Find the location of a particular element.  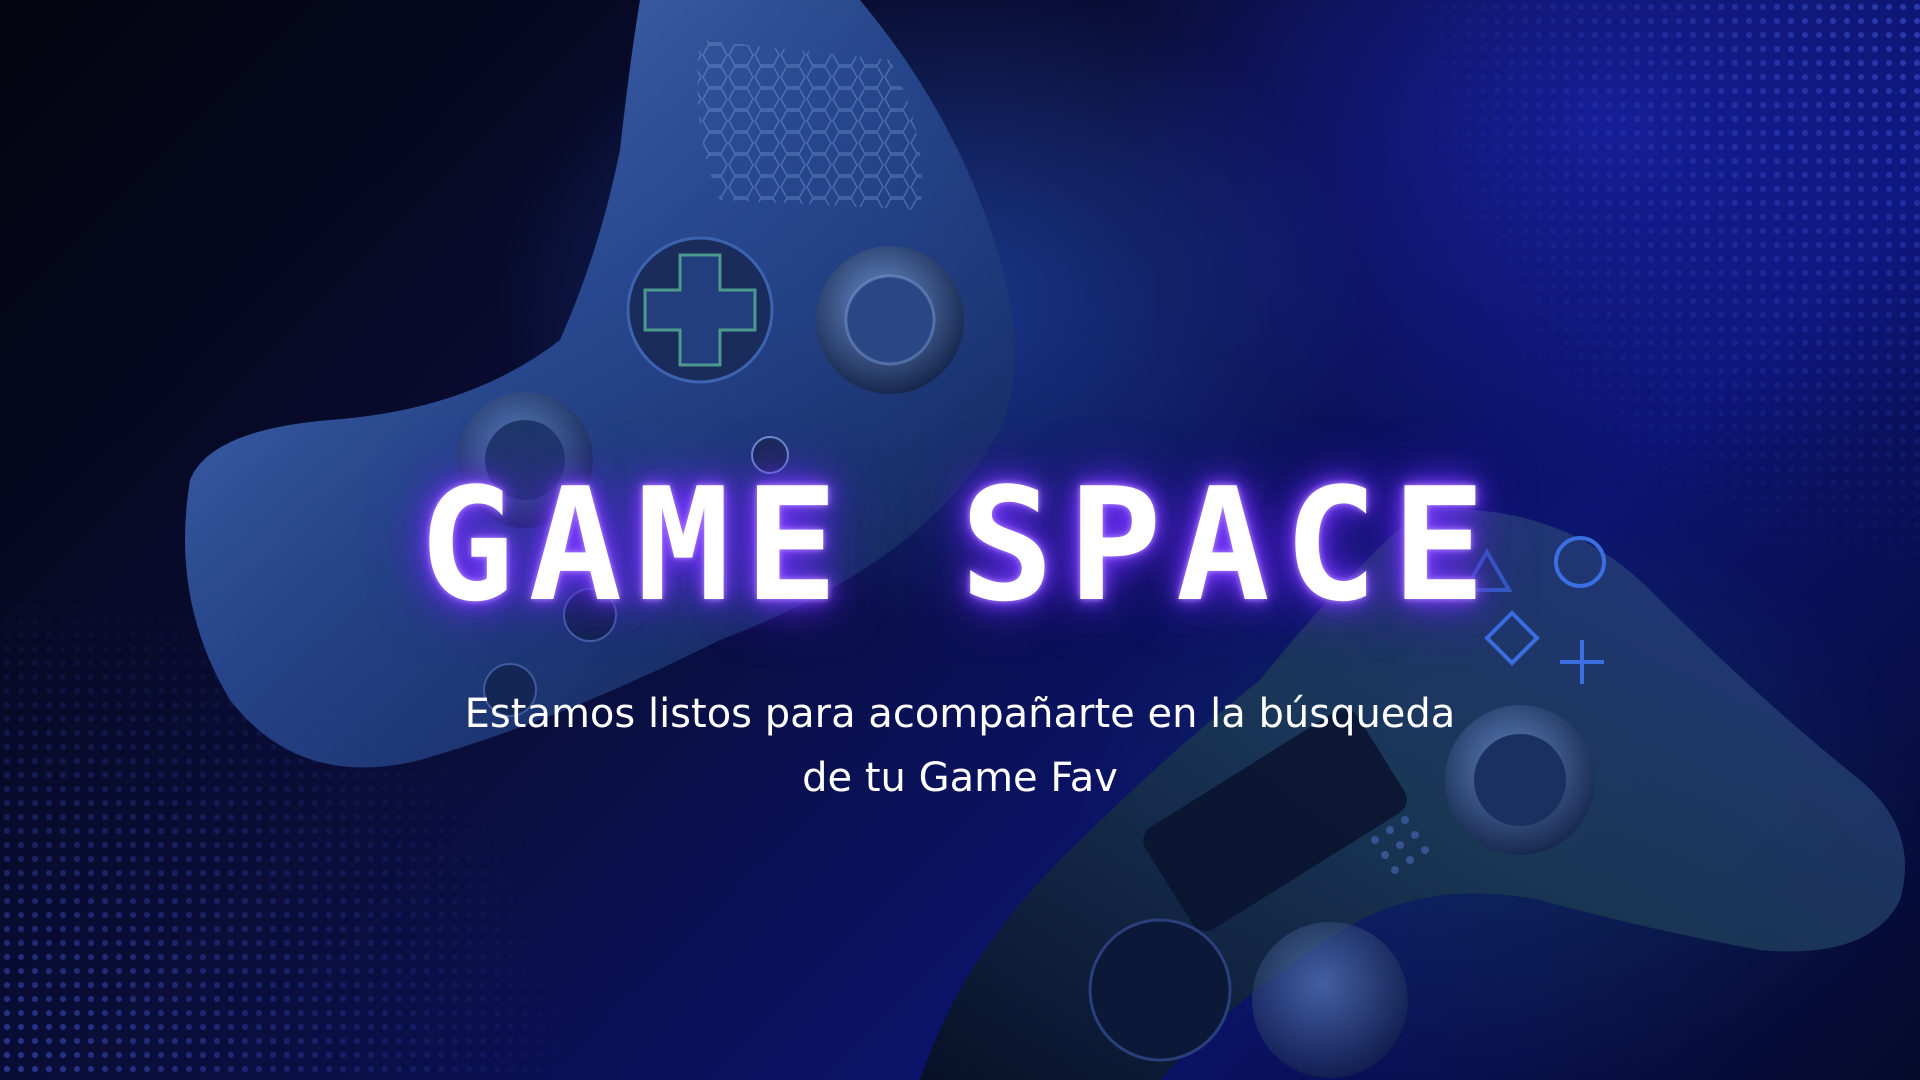

hero-subtitle-line-2: de tu Game Fav is located at coordinates (960, 778).